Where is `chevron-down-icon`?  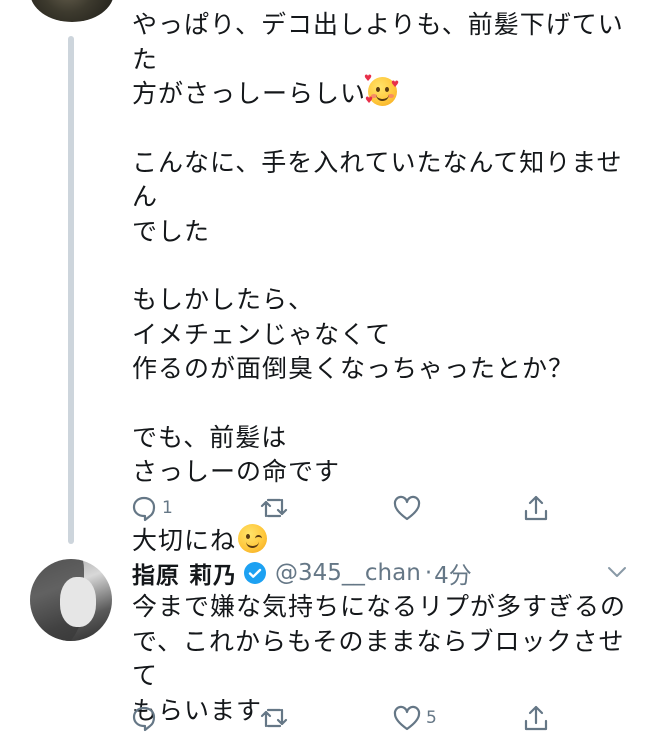
chevron-down-icon is located at coordinates (617, 572).